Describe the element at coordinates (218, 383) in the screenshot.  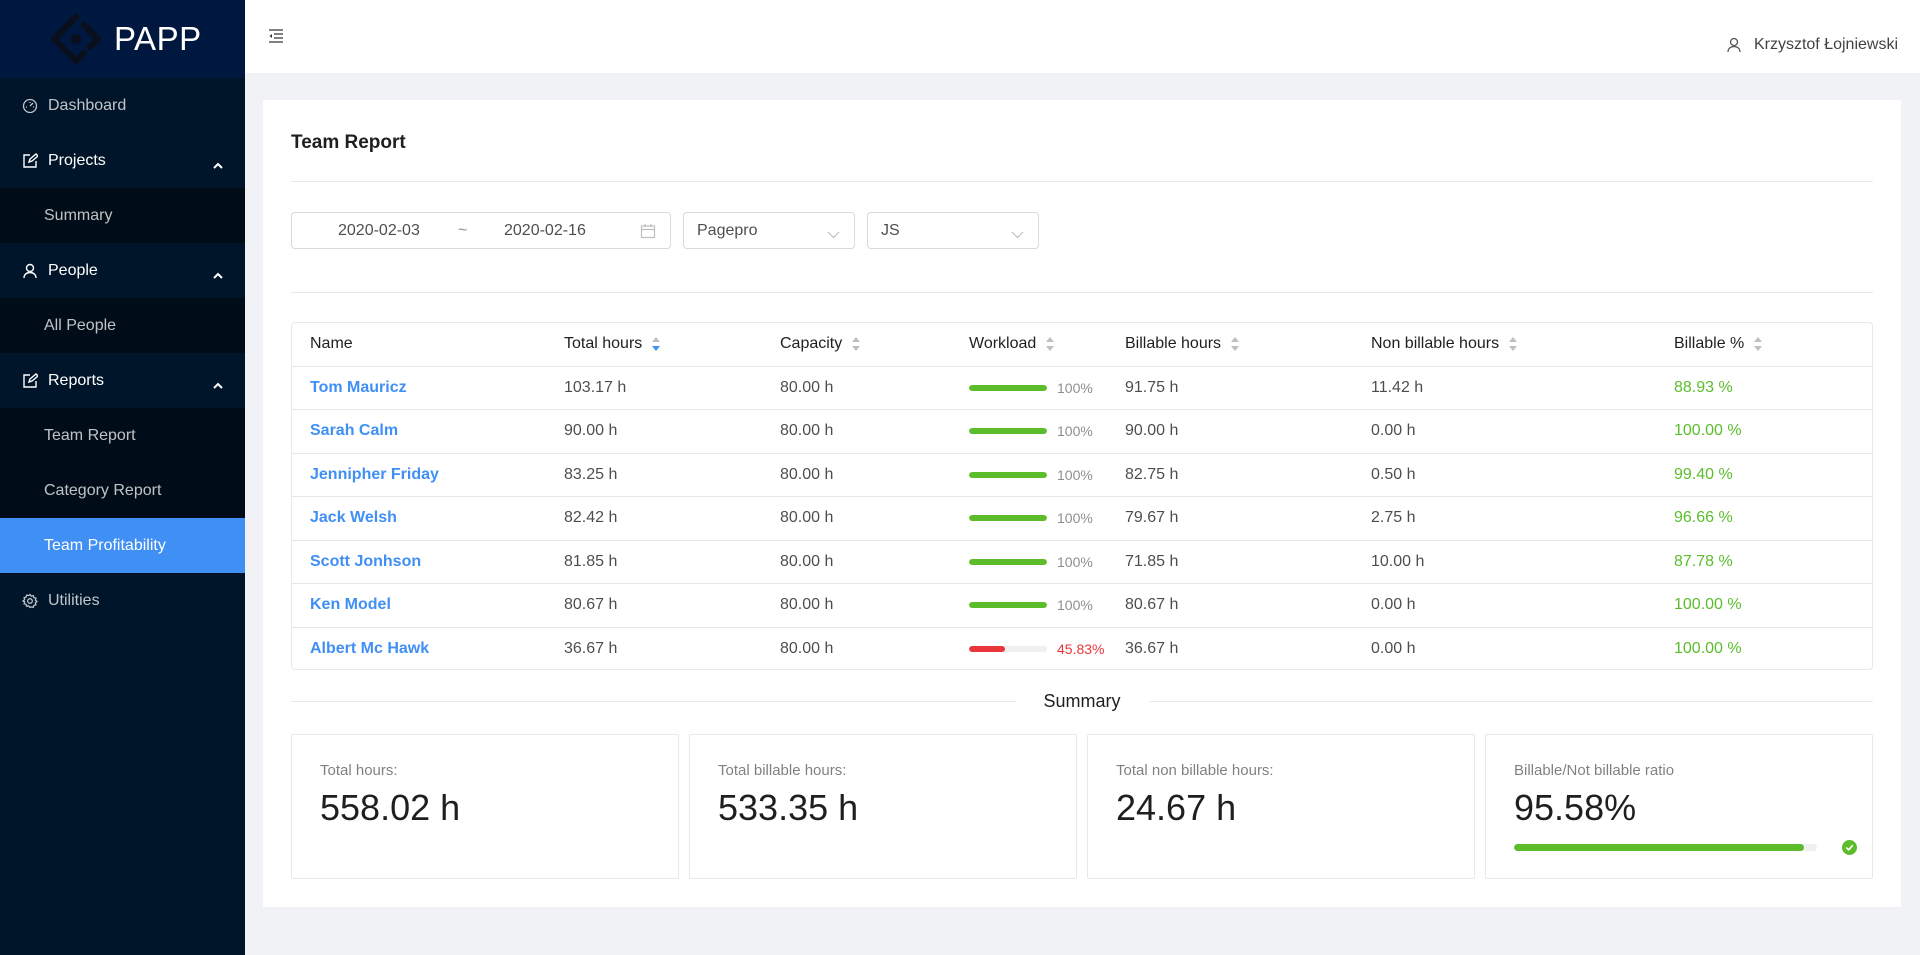
I see `chevron-up-icon` at that location.